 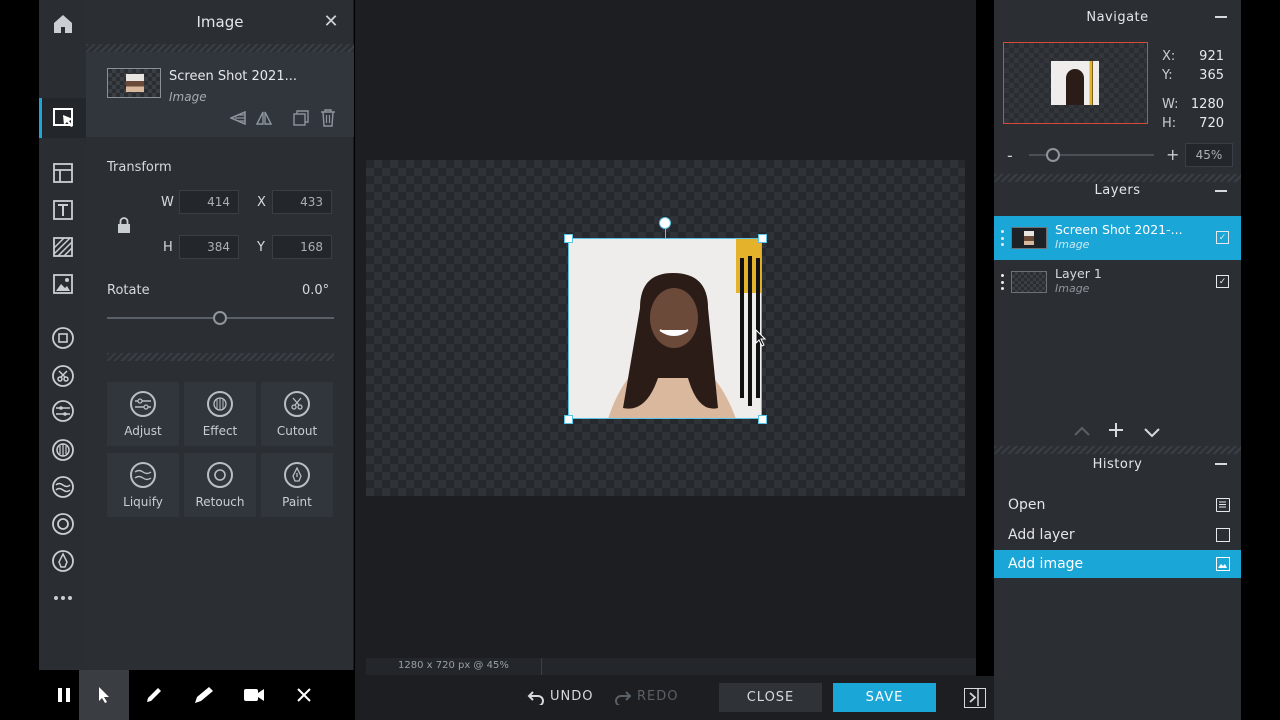 What do you see at coordinates (220, 414) in the screenshot?
I see `effect-button: Effect` at bounding box center [220, 414].